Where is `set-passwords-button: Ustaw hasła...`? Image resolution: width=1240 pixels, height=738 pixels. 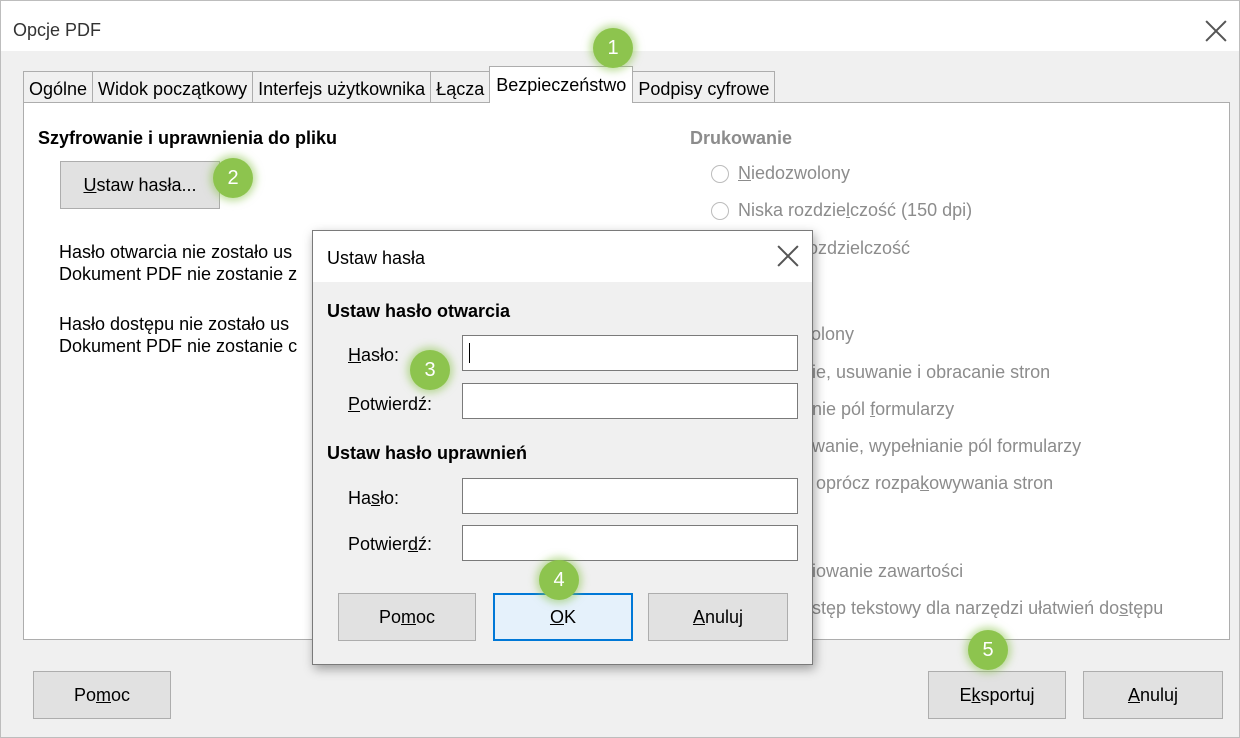 set-passwords-button: Ustaw hasła... is located at coordinates (140, 185).